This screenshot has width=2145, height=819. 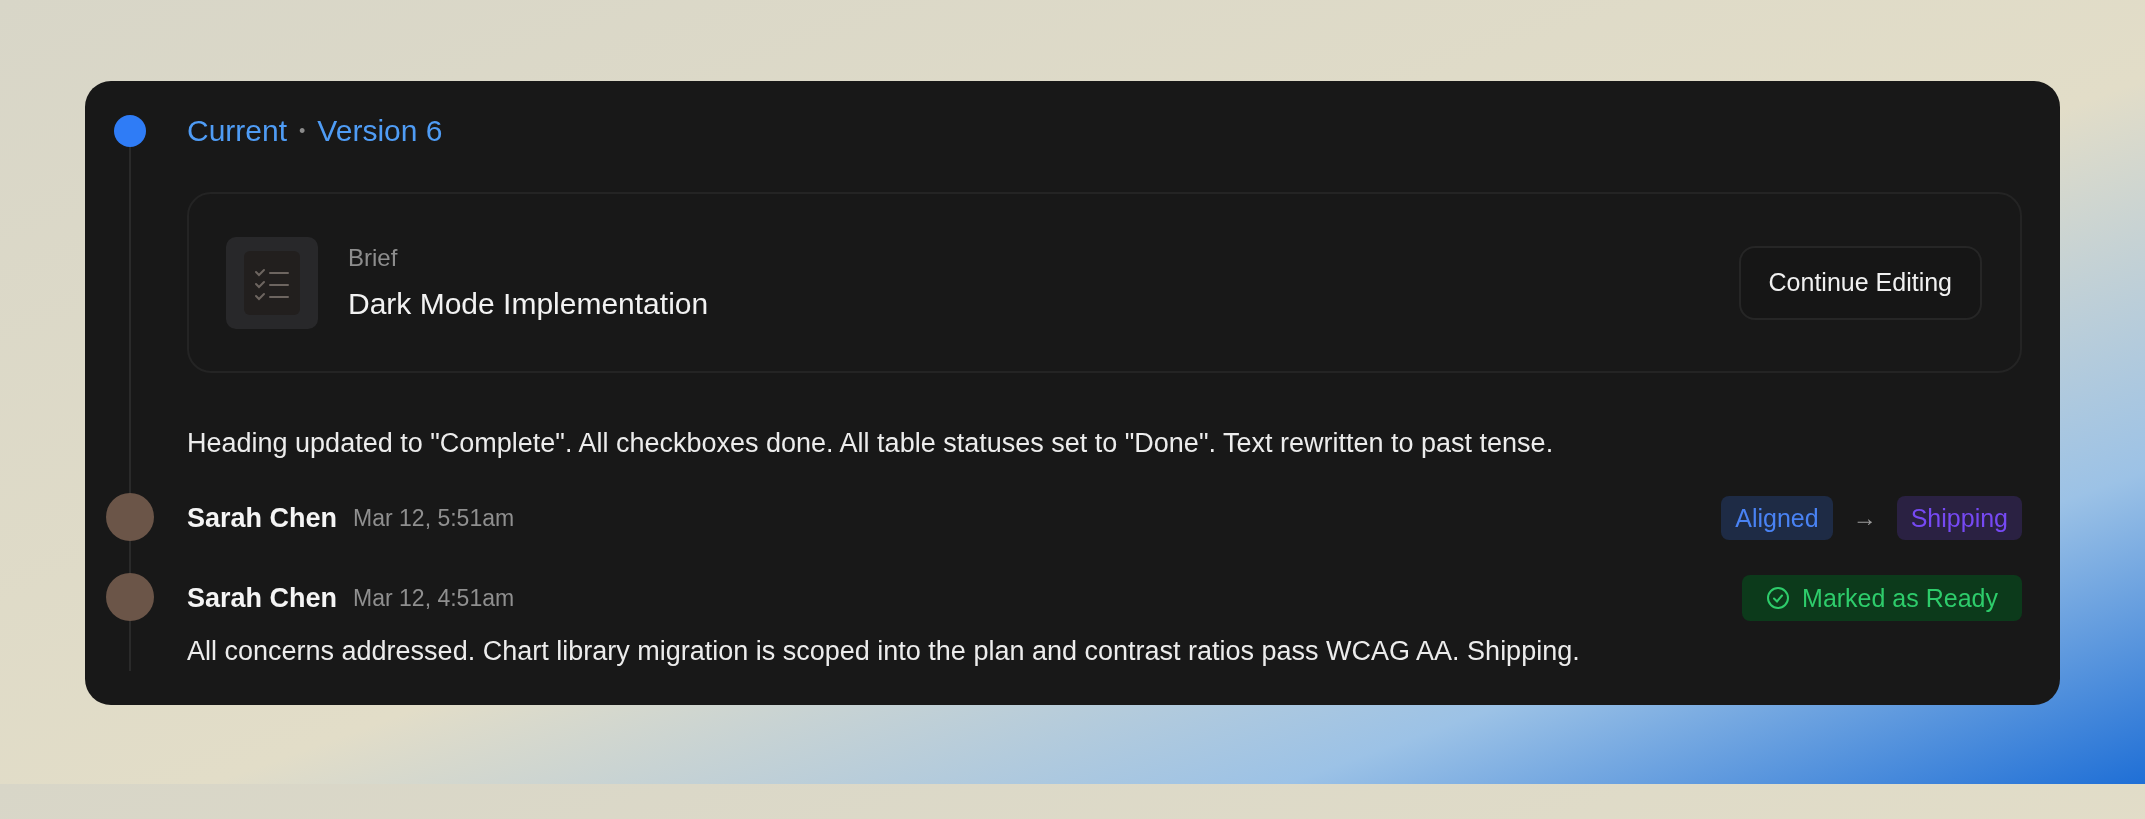 What do you see at coordinates (434, 518) in the screenshot?
I see `timestamp: Mar 12, 5:51am` at bounding box center [434, 518].